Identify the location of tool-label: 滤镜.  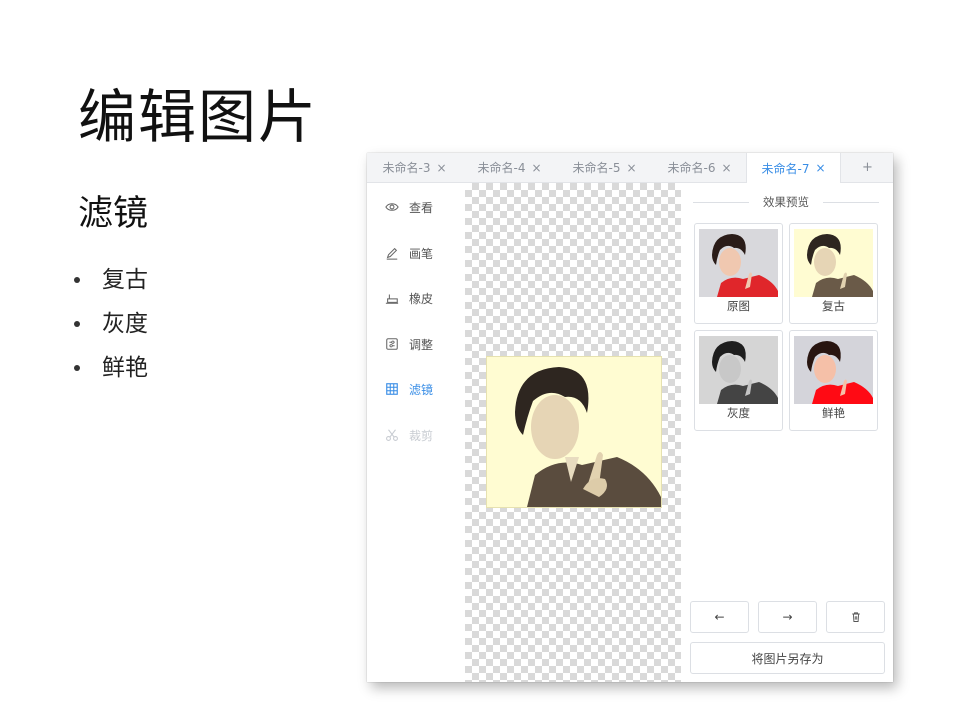
(421, 389).